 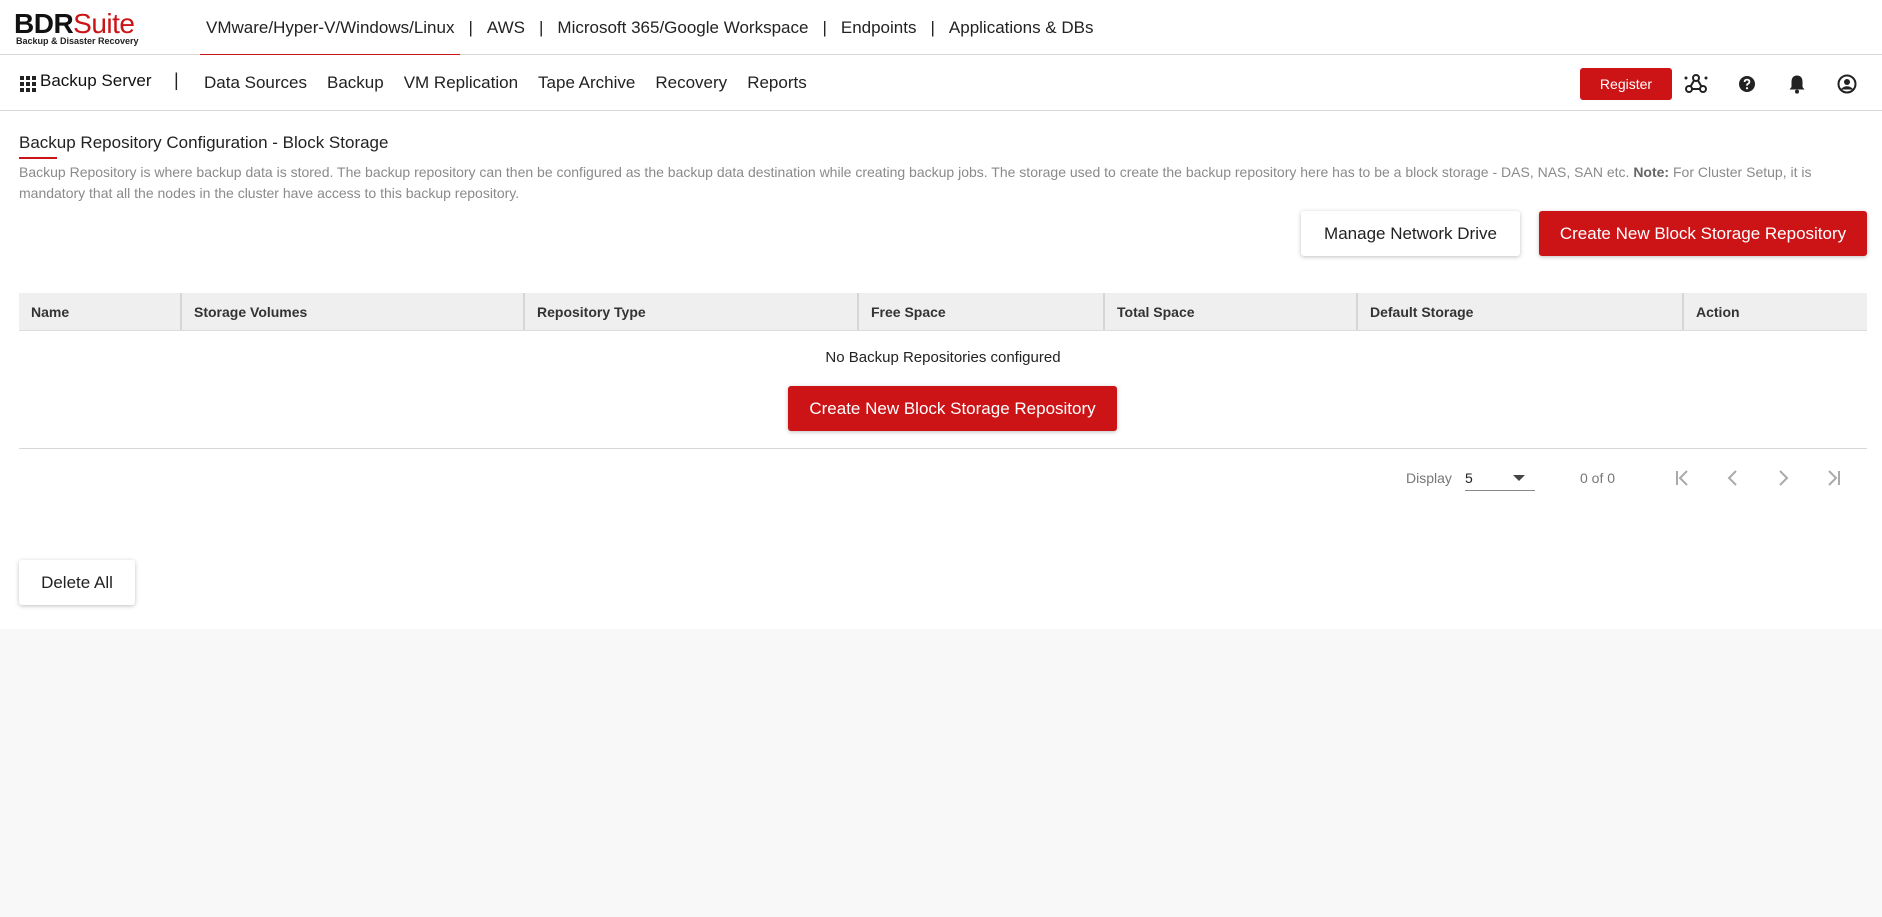 What do you see at coordinates (506, 27) in the screenshot?
I see `product-tab-aws: AWS` at bounding box center [506, 27].